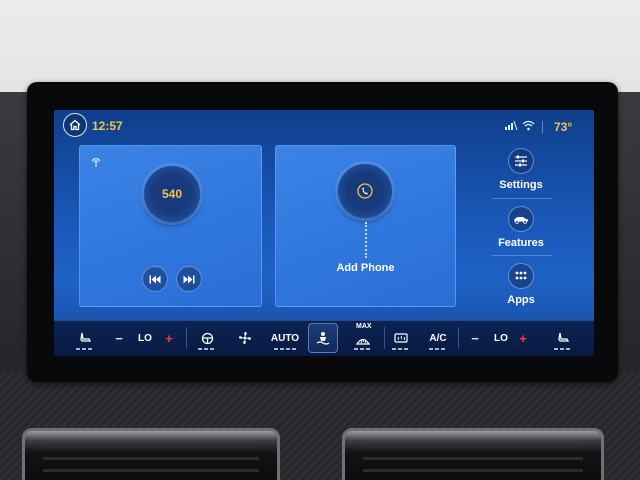 The width and height of the screenshot is (640, 480). Describe the element at coordinates (521, 185) in the screenshot. I see `settings-label: Settings` at that location.